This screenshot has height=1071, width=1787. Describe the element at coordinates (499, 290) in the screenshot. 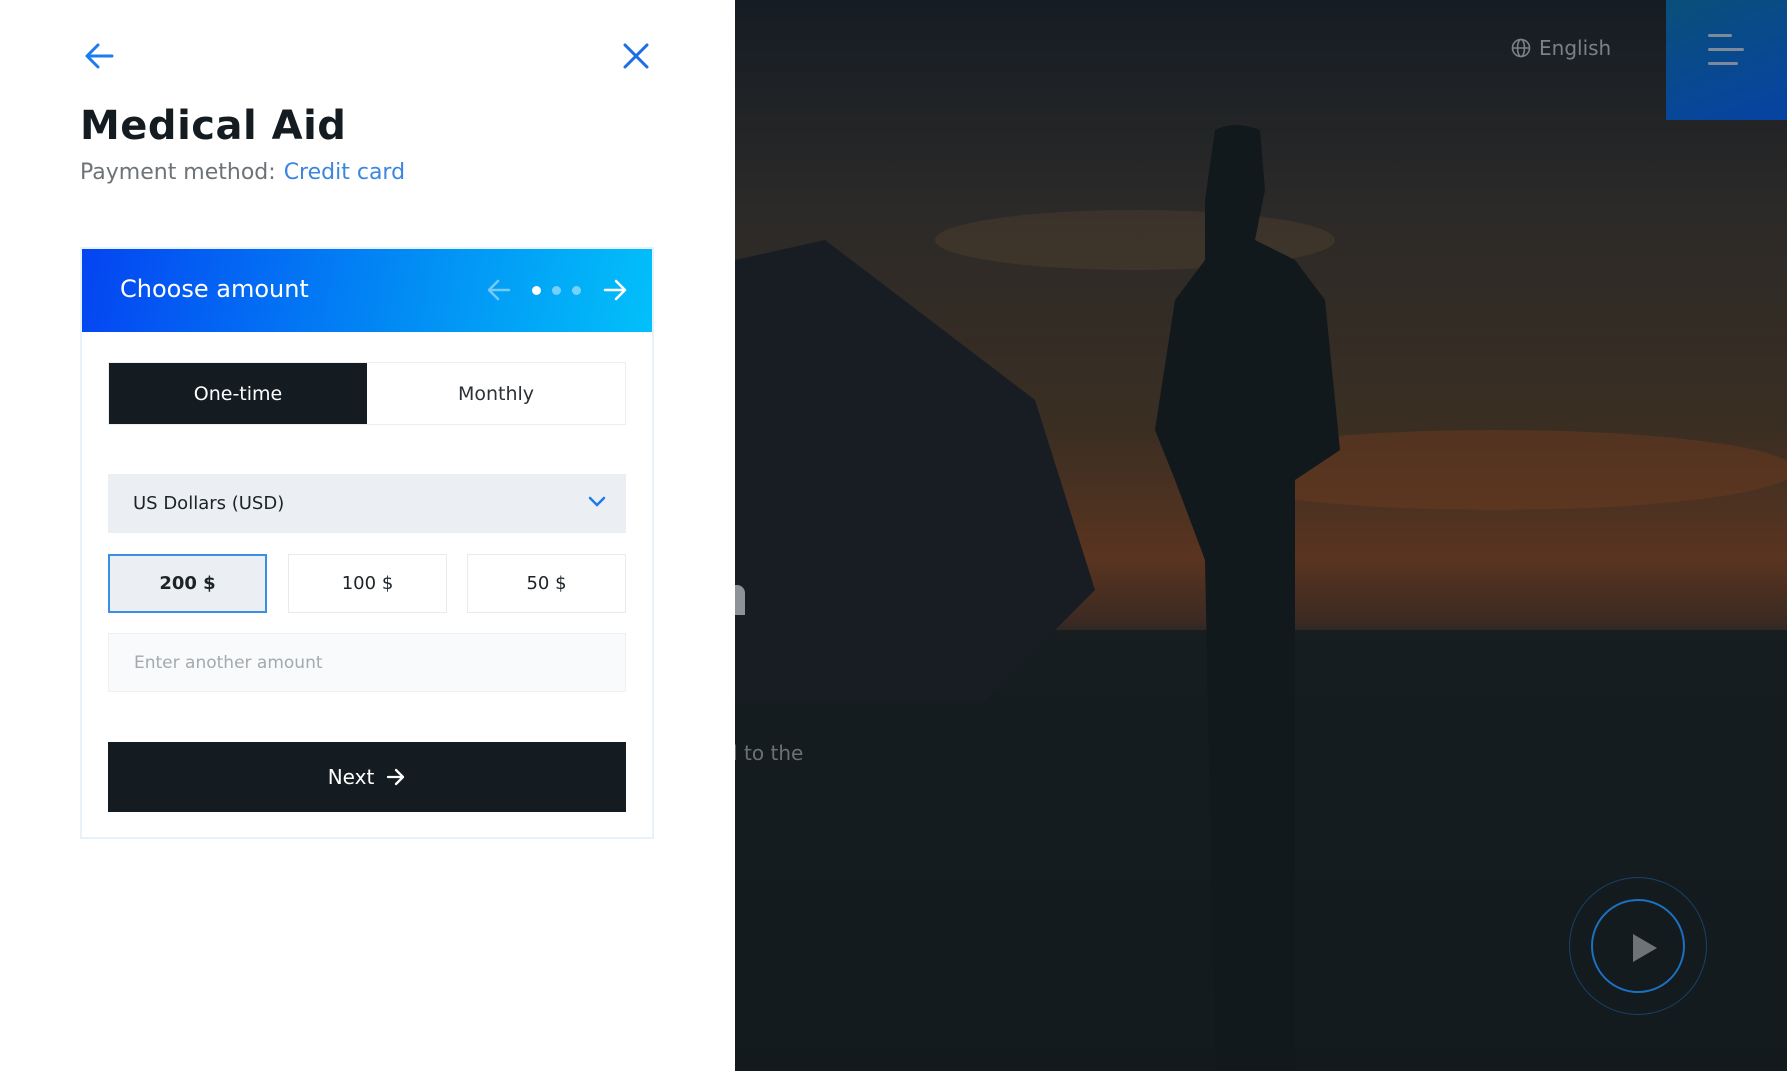

I see `prev-step-arrow-icon` at that location.